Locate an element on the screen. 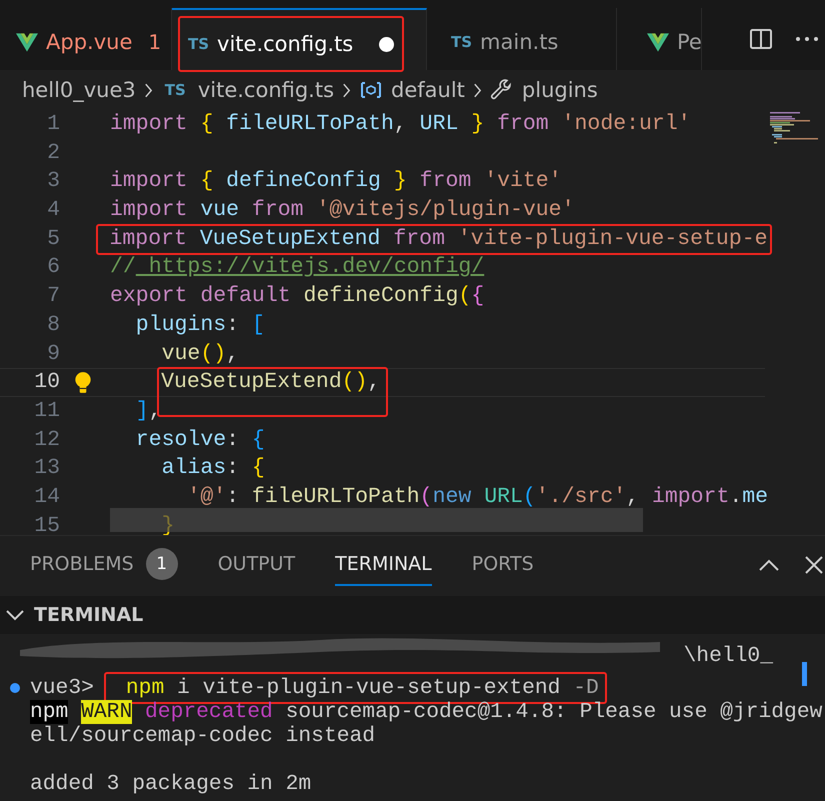 Image resolution: width=825 pixels, height=801 pixels. panel-tab: PROBLEMS 1 is located at coordinates (104, 565).